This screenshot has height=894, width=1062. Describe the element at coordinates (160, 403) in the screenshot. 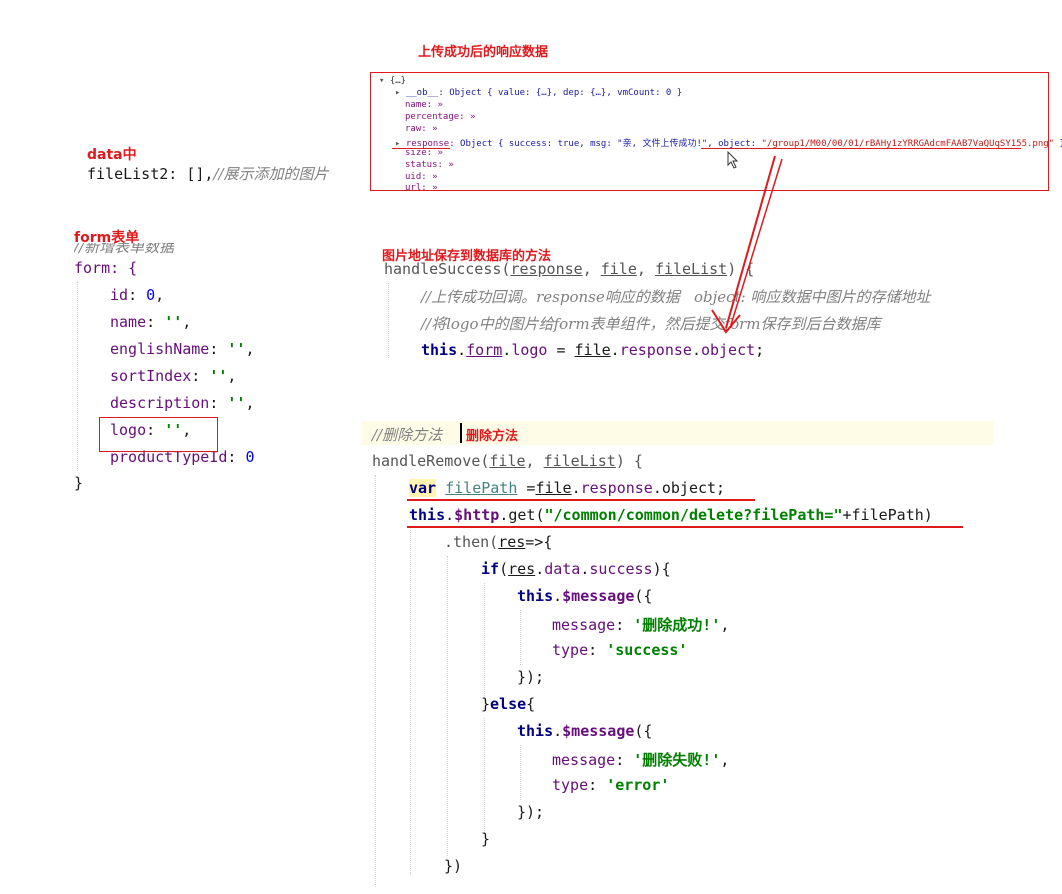

I see `form-field-key: description` at that location.